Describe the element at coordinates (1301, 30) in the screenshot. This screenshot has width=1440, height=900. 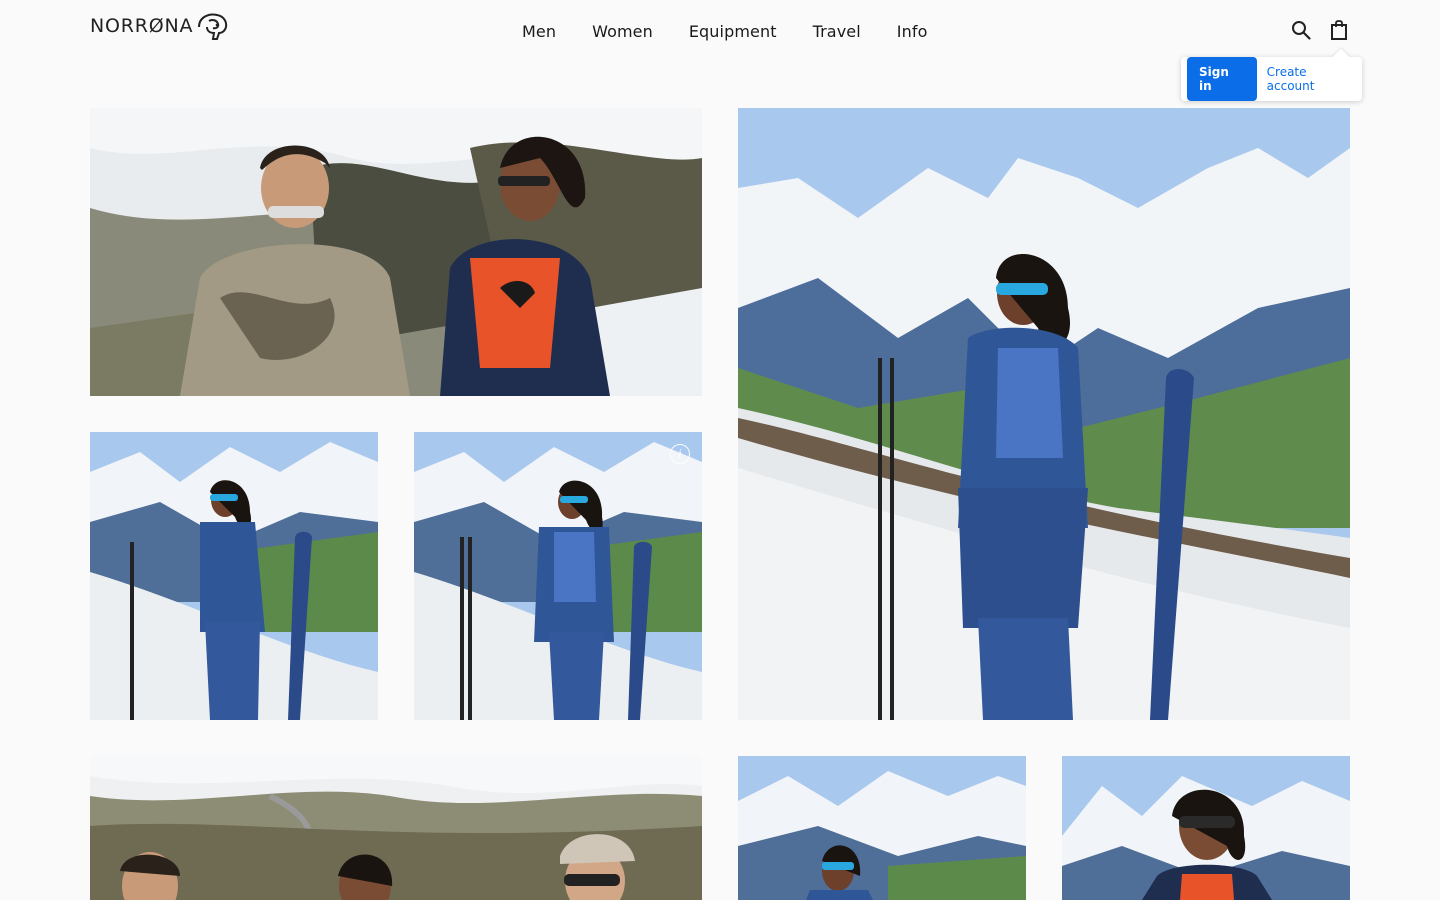
I see `search-icon` at that location.